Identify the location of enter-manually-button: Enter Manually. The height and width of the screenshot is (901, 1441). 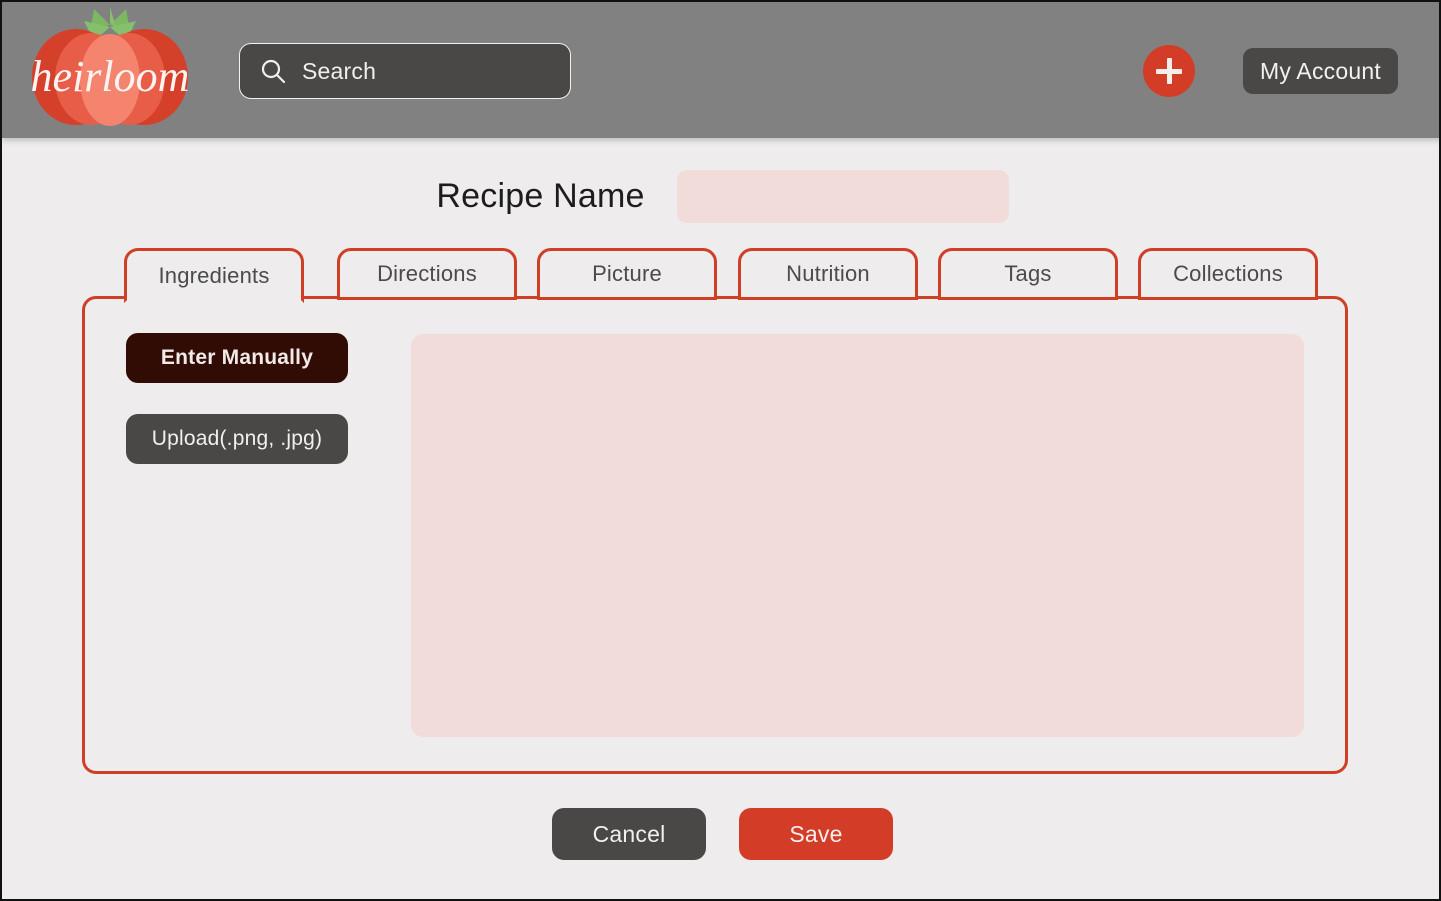
(237, 358).